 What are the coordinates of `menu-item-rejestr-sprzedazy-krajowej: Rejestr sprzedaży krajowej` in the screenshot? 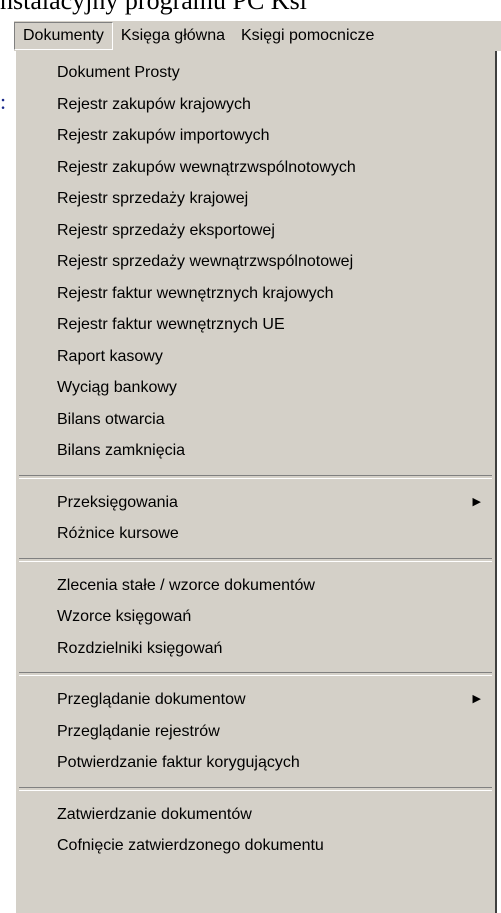 It's located at (255, 199).